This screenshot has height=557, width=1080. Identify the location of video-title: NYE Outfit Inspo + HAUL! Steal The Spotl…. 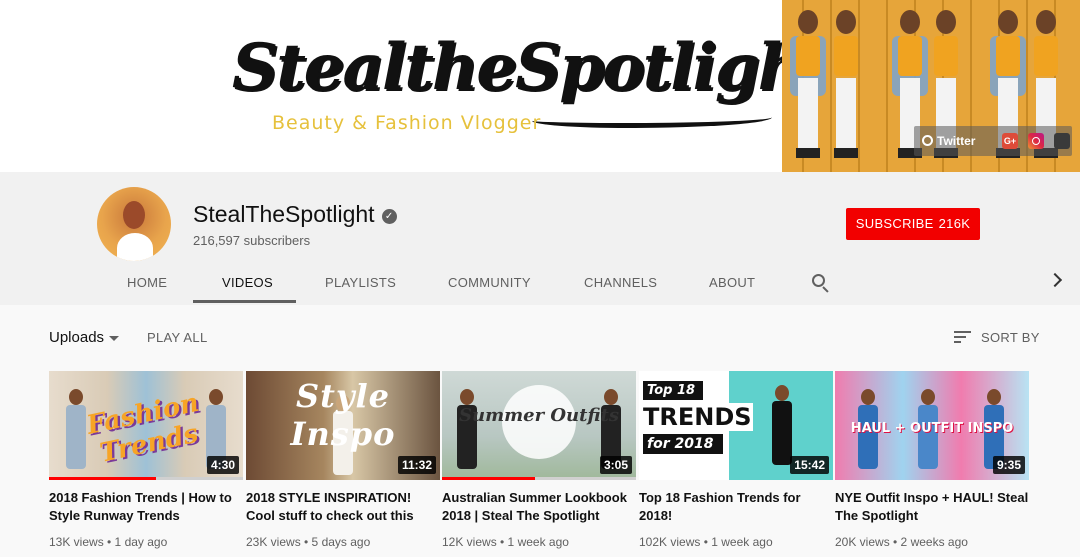
(932, 507).